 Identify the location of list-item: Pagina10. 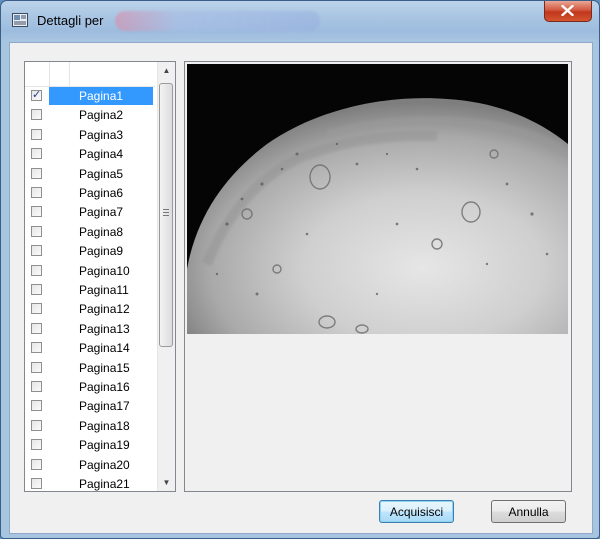
(90, 271).